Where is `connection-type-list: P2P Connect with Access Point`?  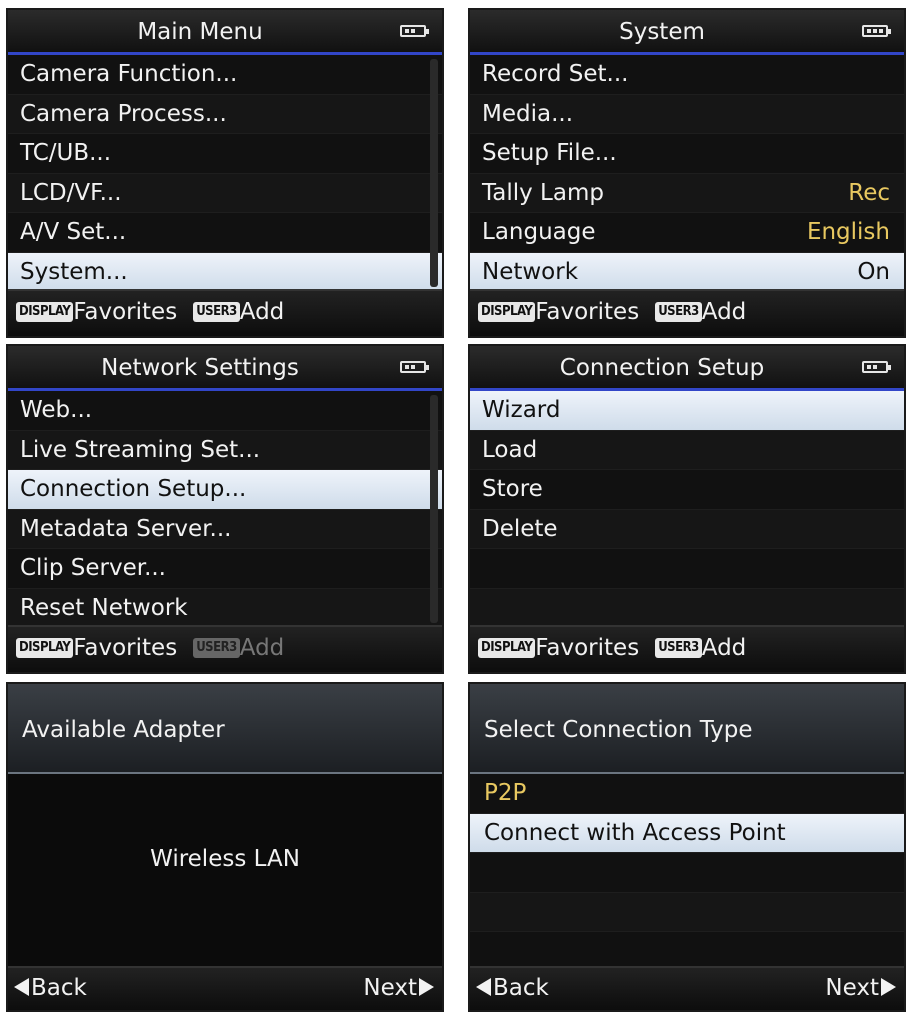 connection-type-list: P2P Connect with Access Point is located at coordinates (687, 873).